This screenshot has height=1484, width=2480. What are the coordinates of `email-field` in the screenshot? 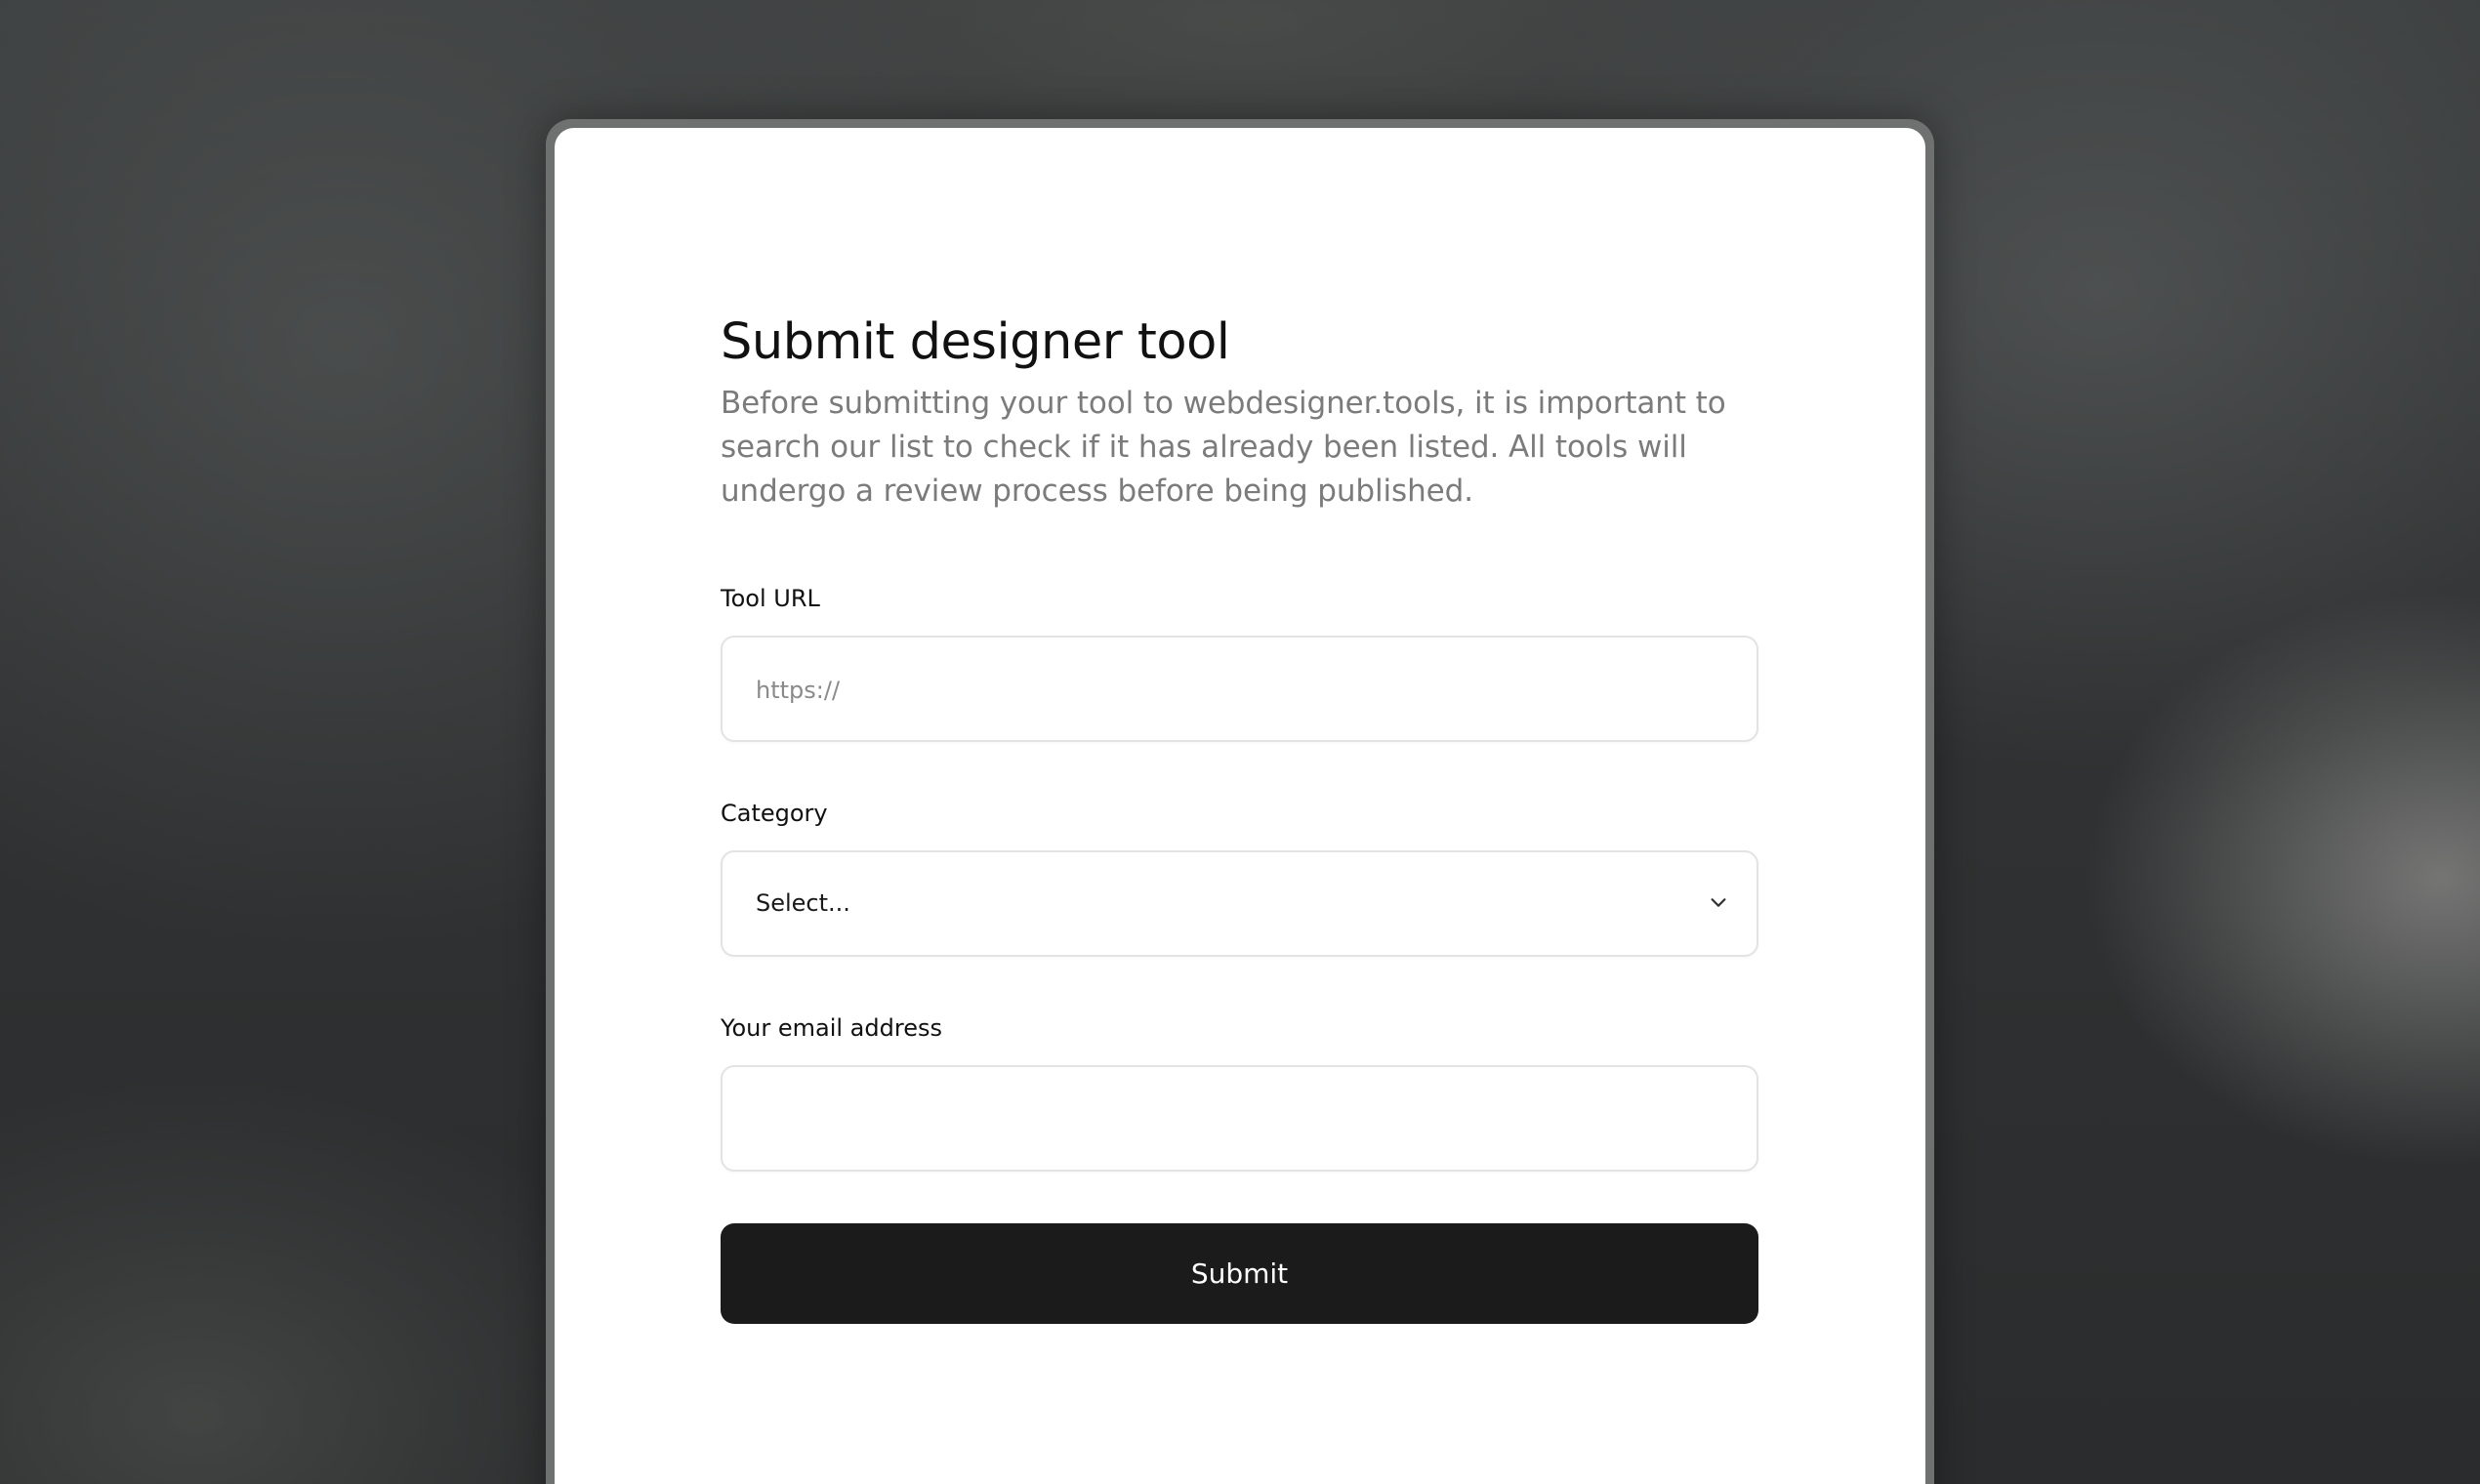 It's located at (1239, 1119).